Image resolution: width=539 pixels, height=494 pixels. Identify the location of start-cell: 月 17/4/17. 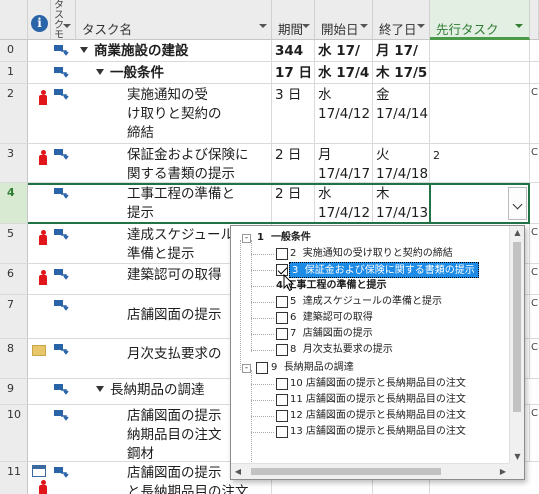
(344, 163).